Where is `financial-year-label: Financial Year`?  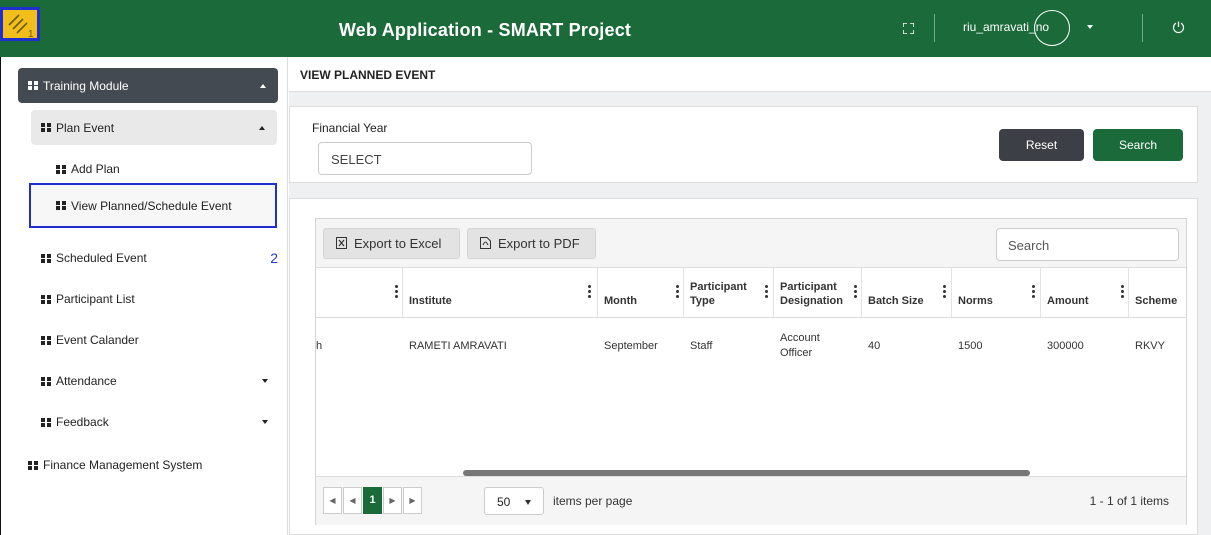 financial-year-label: Financial Year is located at coordinates (350, 128).